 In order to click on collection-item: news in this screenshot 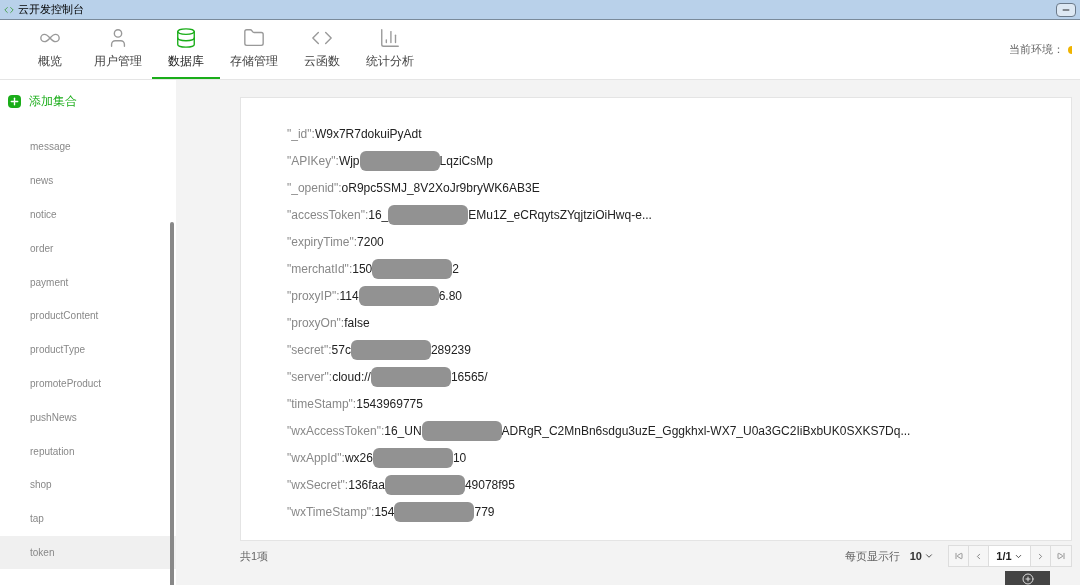, I will do `click(88, 180)`.